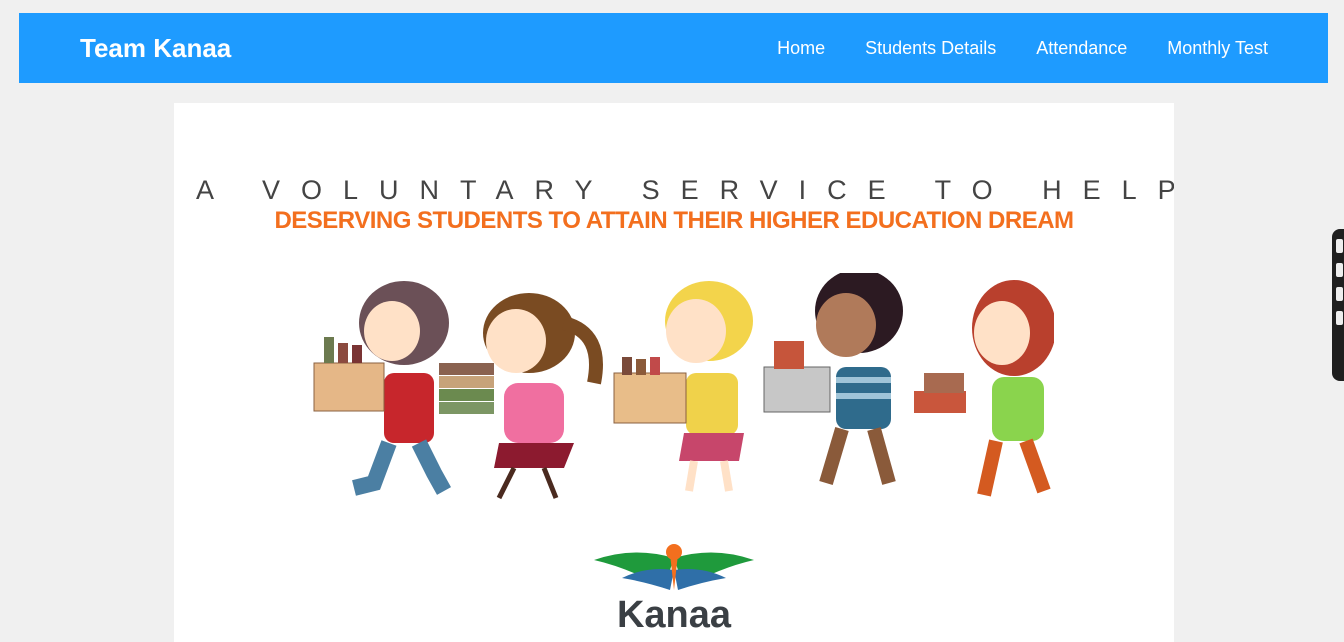 The image size is (1344, 642). What do you see at coordinates (674, 615) in the screenshot?
I see `logo-wordmark: Kanaa` at bounding box center [674, 615].